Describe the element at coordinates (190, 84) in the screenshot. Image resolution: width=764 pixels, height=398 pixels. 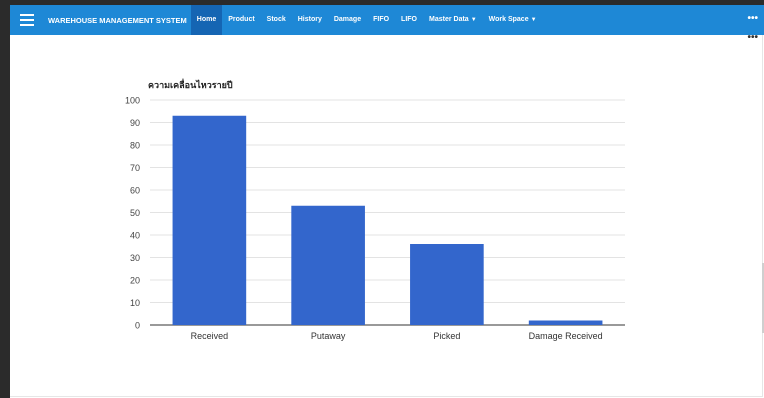
I see `chart-title: ความเคลื่อนไหวรายปี` at that location.